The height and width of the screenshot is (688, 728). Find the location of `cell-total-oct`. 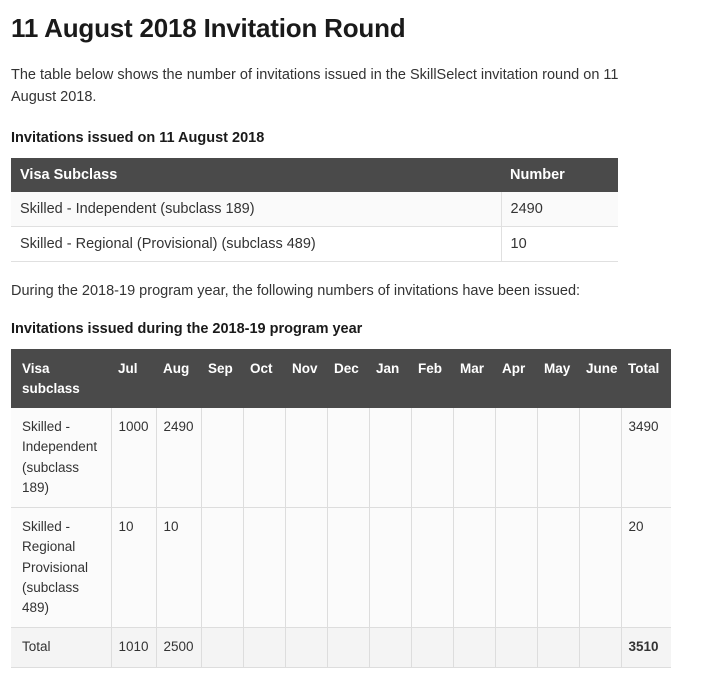

cell-total-oct is located at coordinates (264, 647).